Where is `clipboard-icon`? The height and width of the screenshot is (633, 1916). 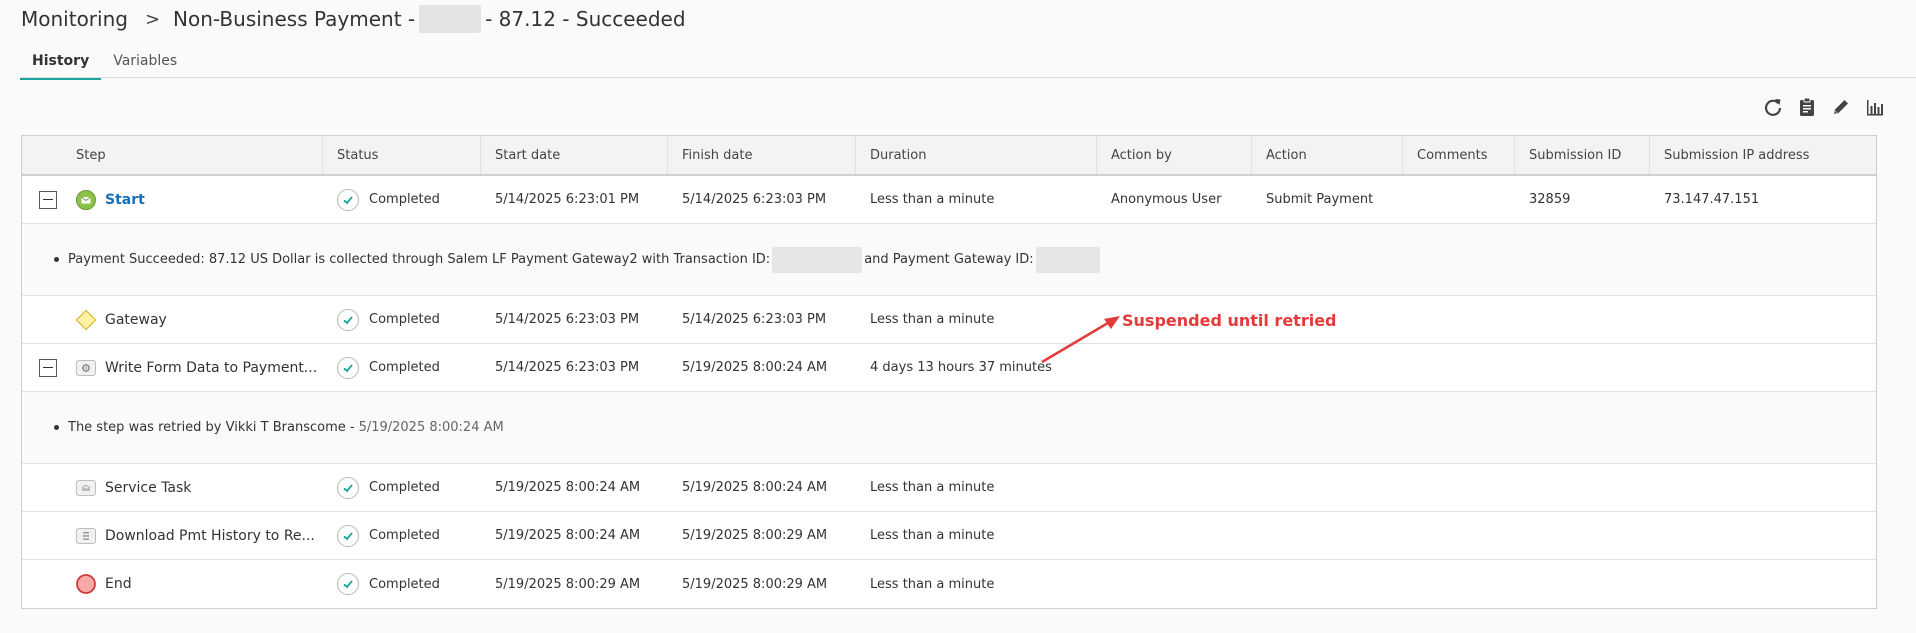 clipboard-icon is located at coordinates (1807, 107).